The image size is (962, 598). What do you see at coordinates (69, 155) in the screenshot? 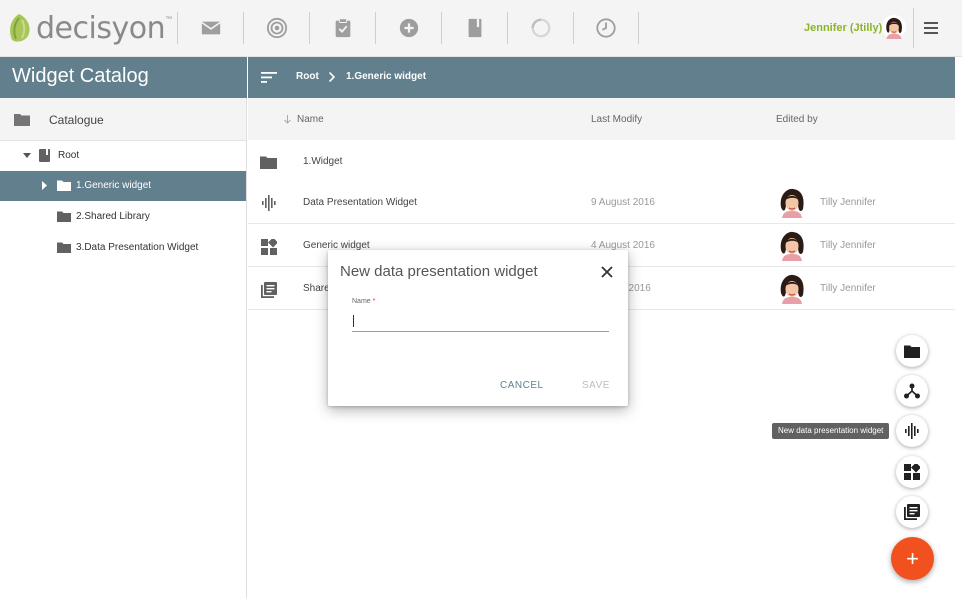
I see `tree-item-label: Root` at bounding box center [69, 155].